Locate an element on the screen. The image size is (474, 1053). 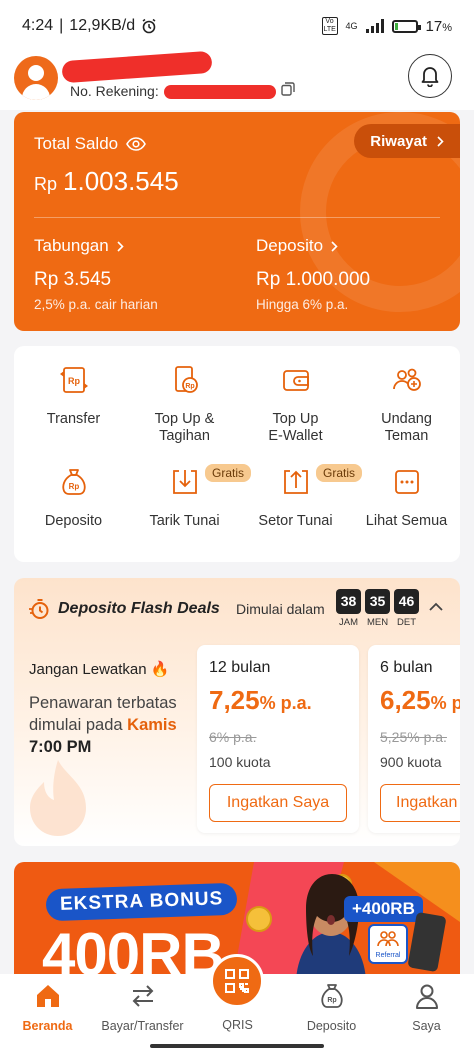
menu-transfer: Rp Transfer is located at coordinates (73, 396).